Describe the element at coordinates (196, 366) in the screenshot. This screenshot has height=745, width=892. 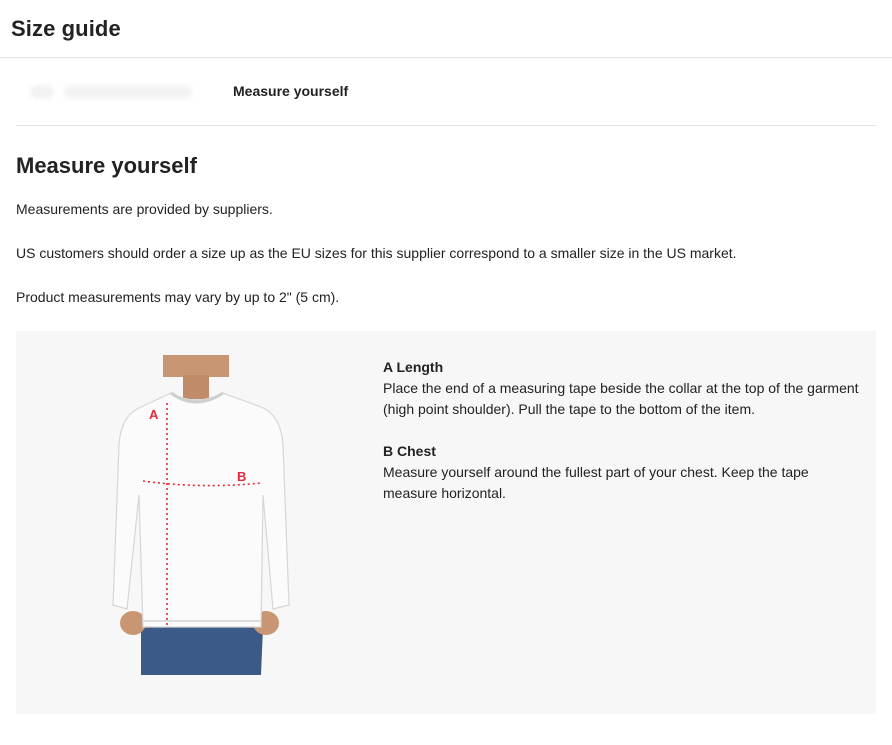
I see `model-face` at that location.